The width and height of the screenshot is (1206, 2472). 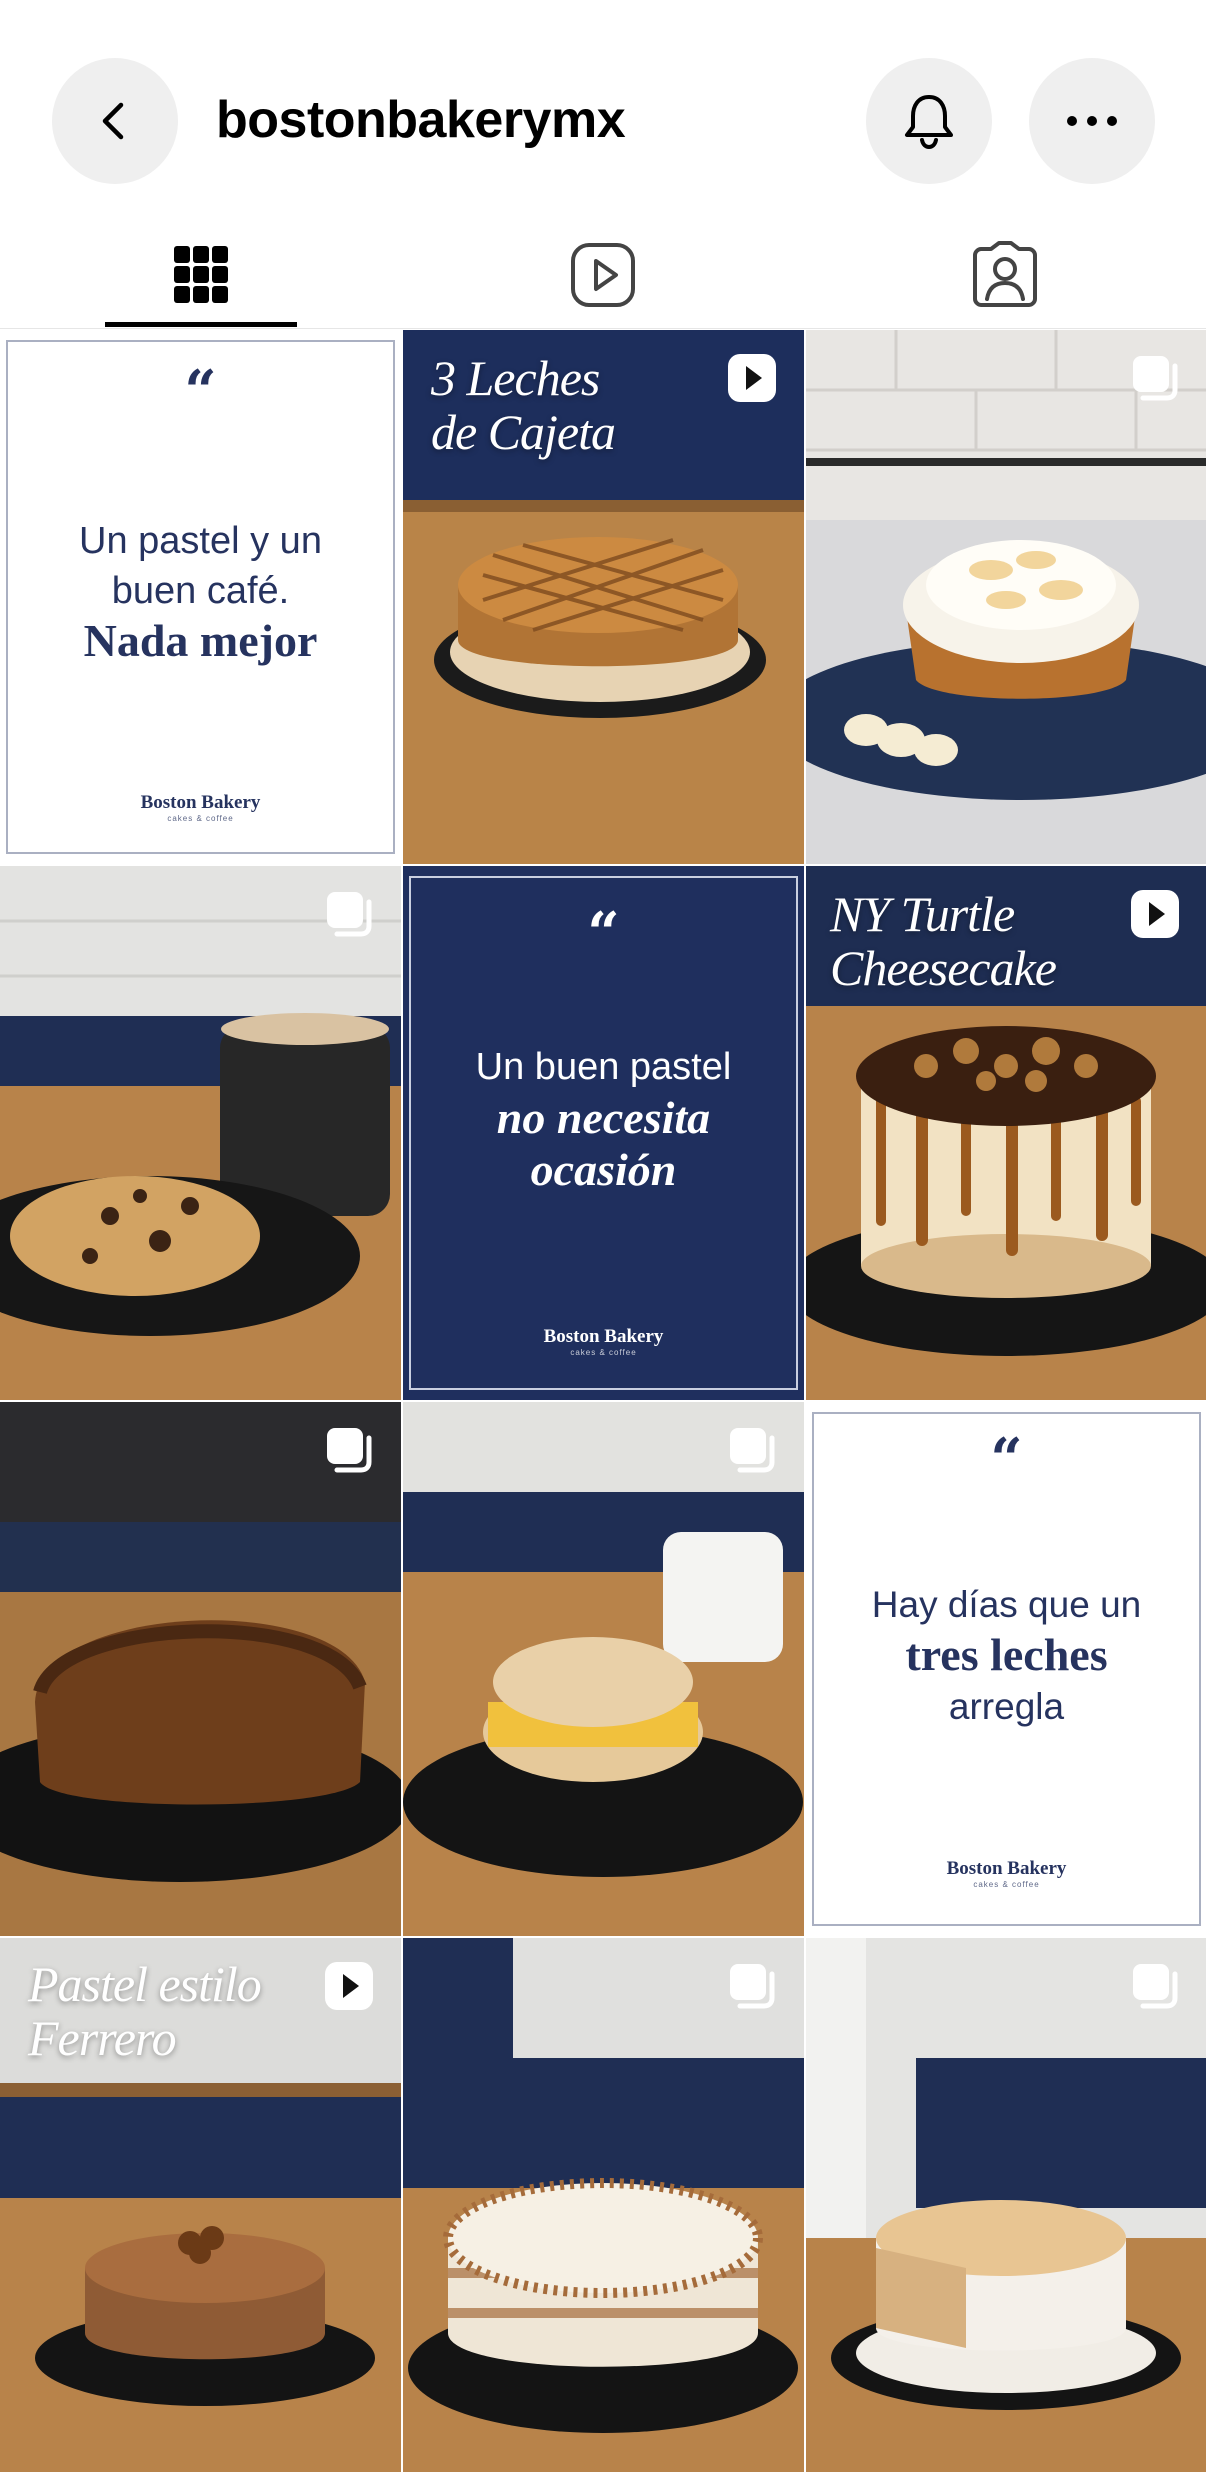 What do you see at coordinates (200, 591) in the screenshot?
I see `quote-line: buen café.` at bounding box center [200, 591].